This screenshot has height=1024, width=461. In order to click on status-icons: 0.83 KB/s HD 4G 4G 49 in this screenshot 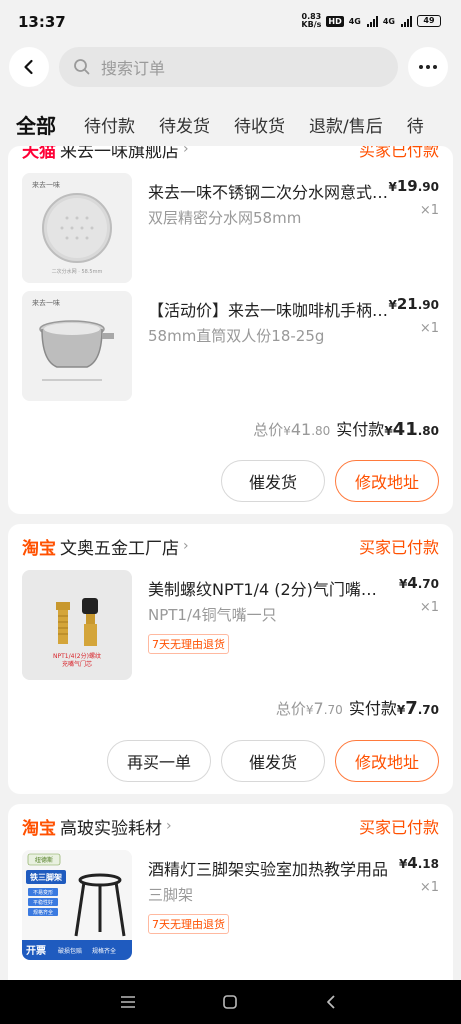, I will do `click(371, 21)`.